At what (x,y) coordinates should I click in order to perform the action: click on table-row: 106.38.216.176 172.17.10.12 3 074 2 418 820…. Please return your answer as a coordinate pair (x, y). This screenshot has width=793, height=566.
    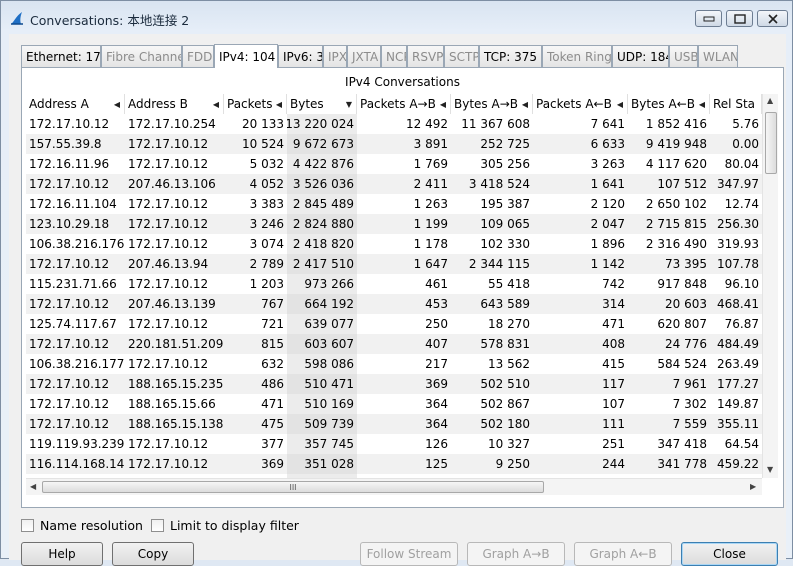
    Looking at the image, I should click on (394, 244).